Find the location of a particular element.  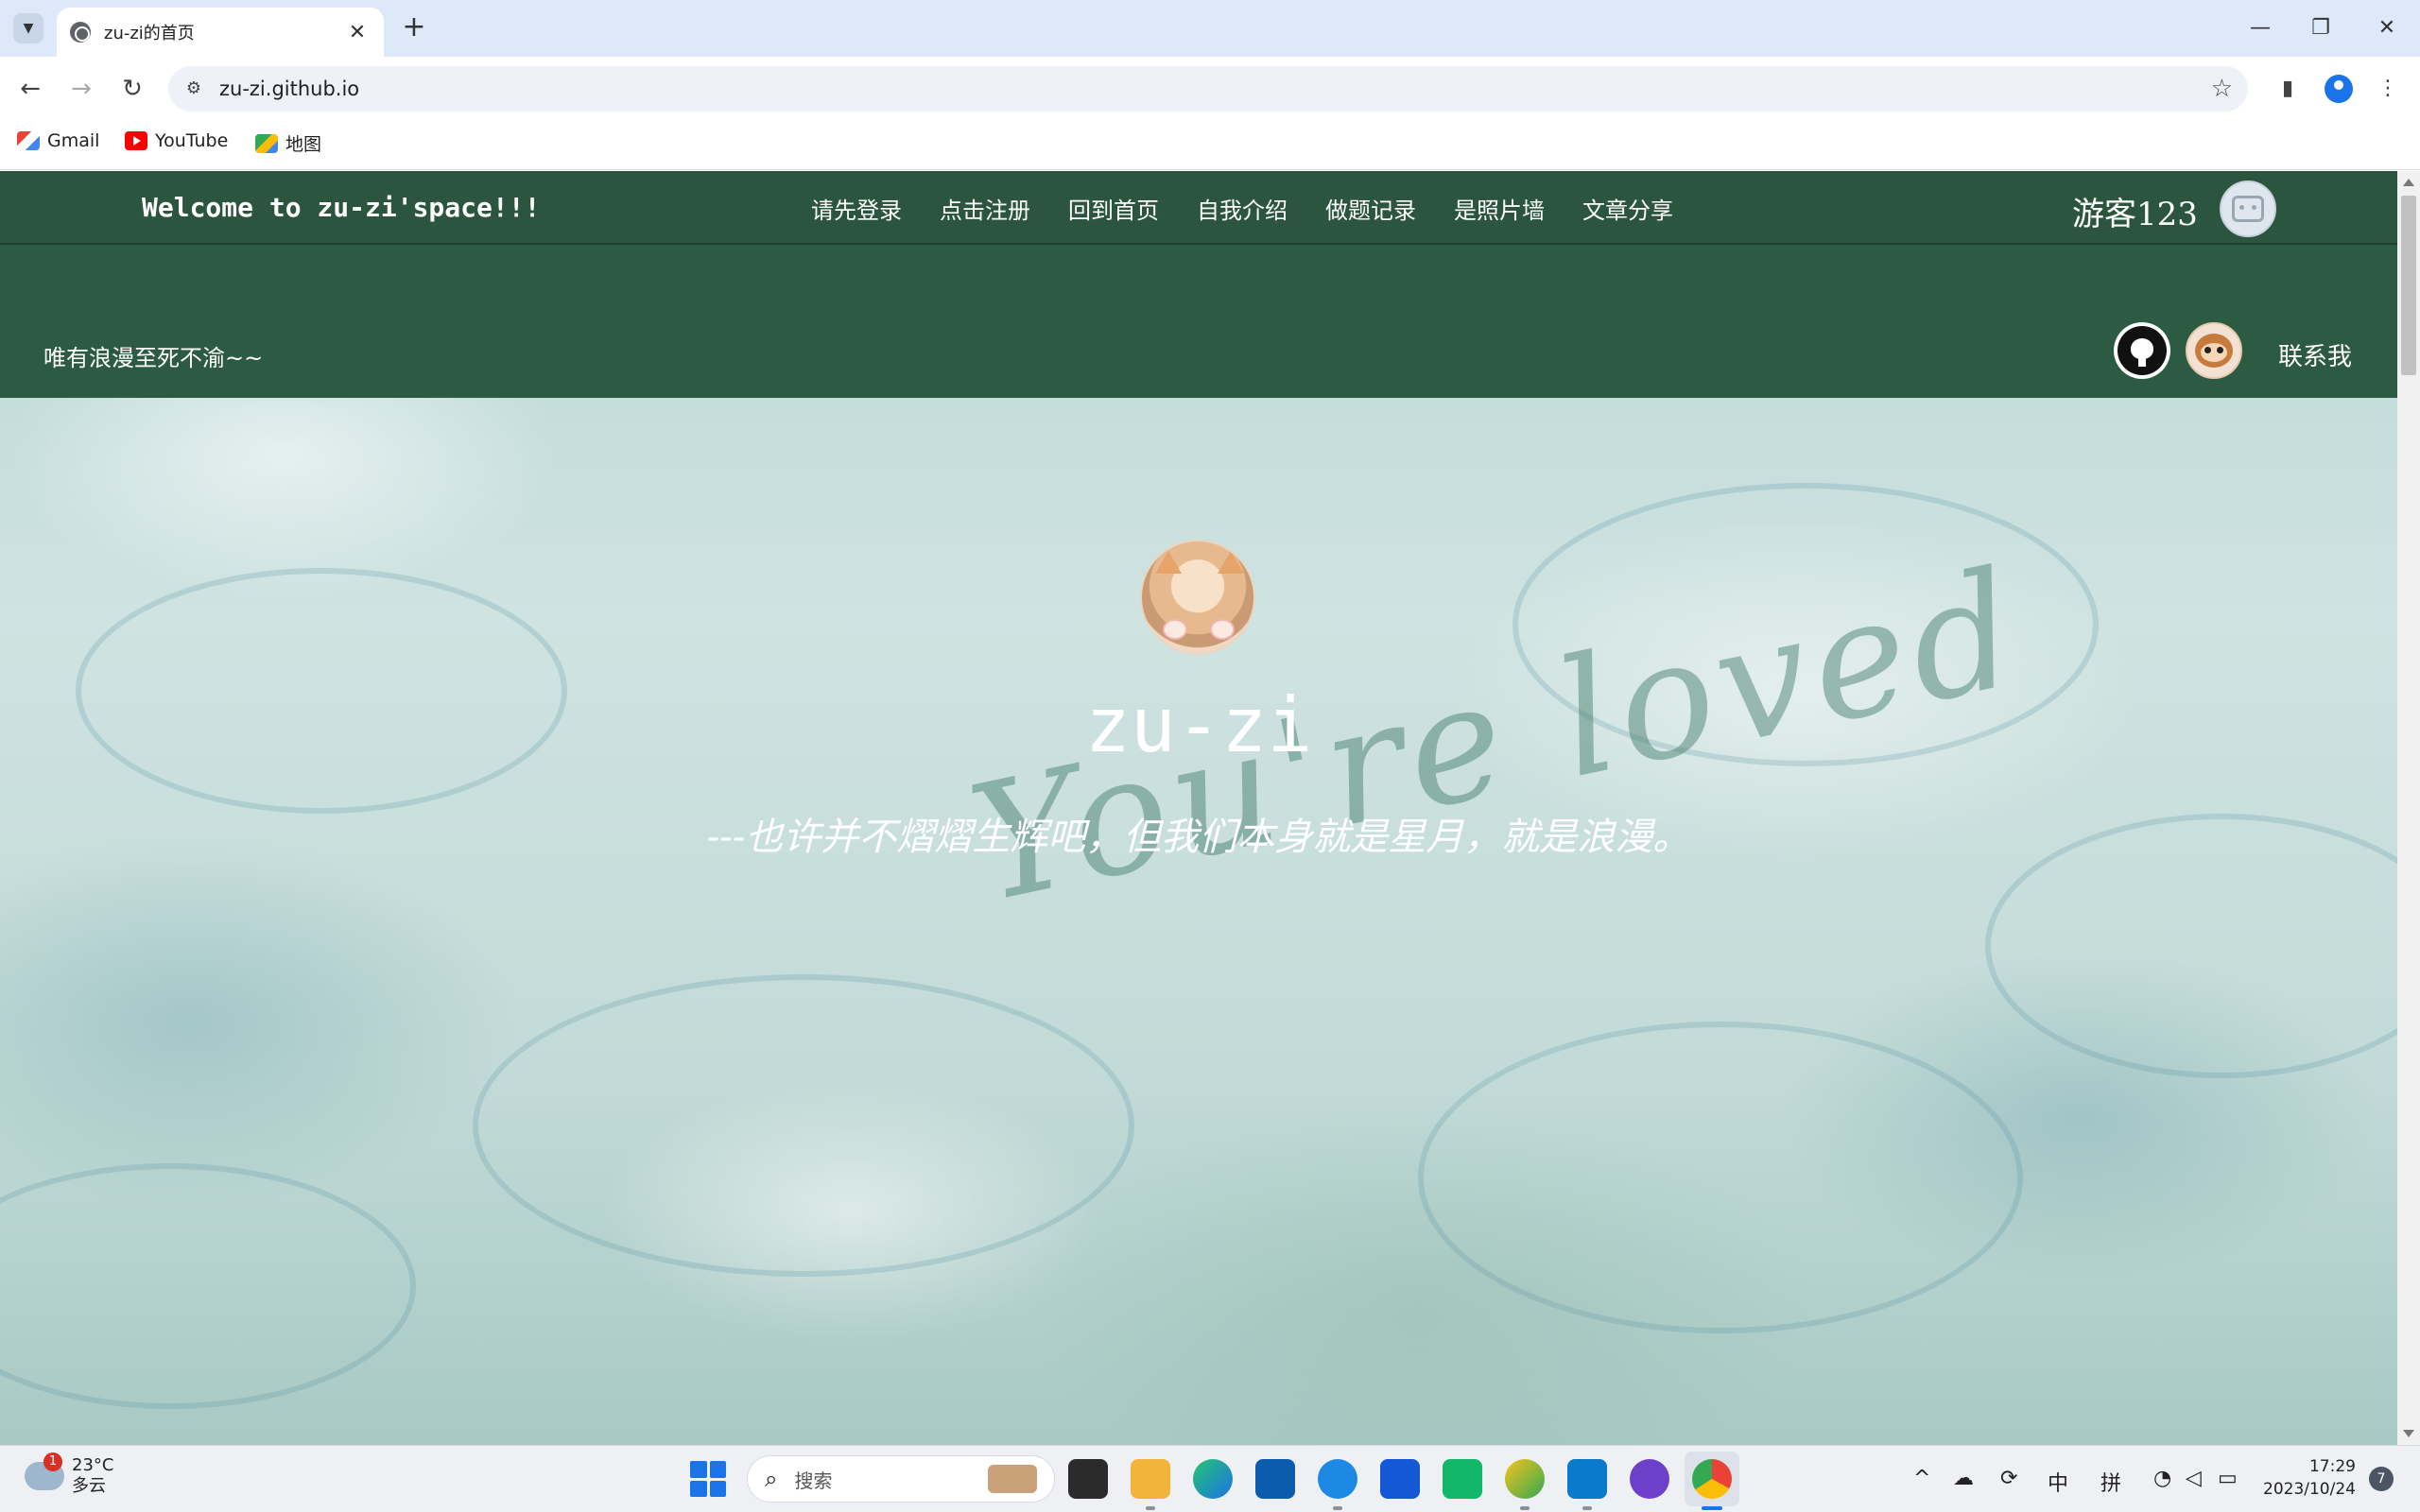

wifi-icon: ◔ is located at coordinates (2162, 1478).